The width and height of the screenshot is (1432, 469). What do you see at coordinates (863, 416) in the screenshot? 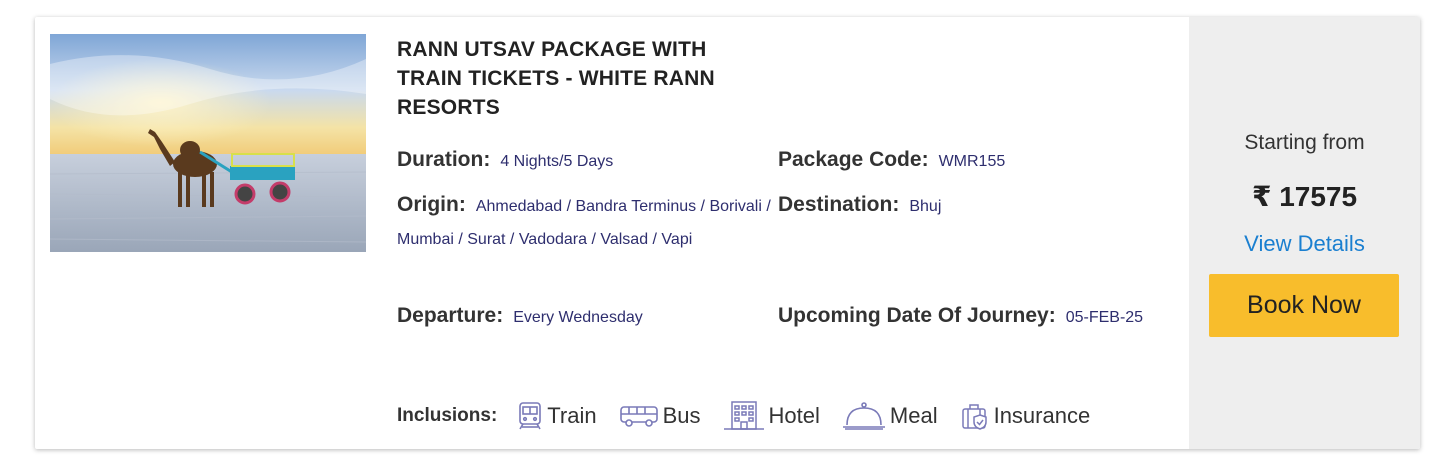
I see `meal-icon` at bounding box center [863, 416].